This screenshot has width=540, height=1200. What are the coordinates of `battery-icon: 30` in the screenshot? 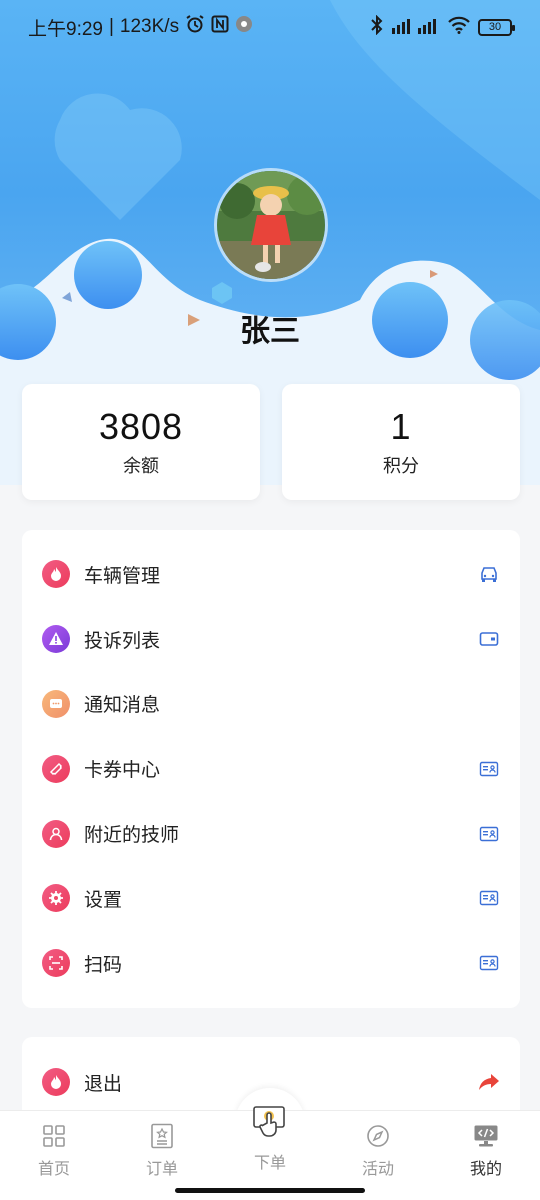 It's located at (496, 27).